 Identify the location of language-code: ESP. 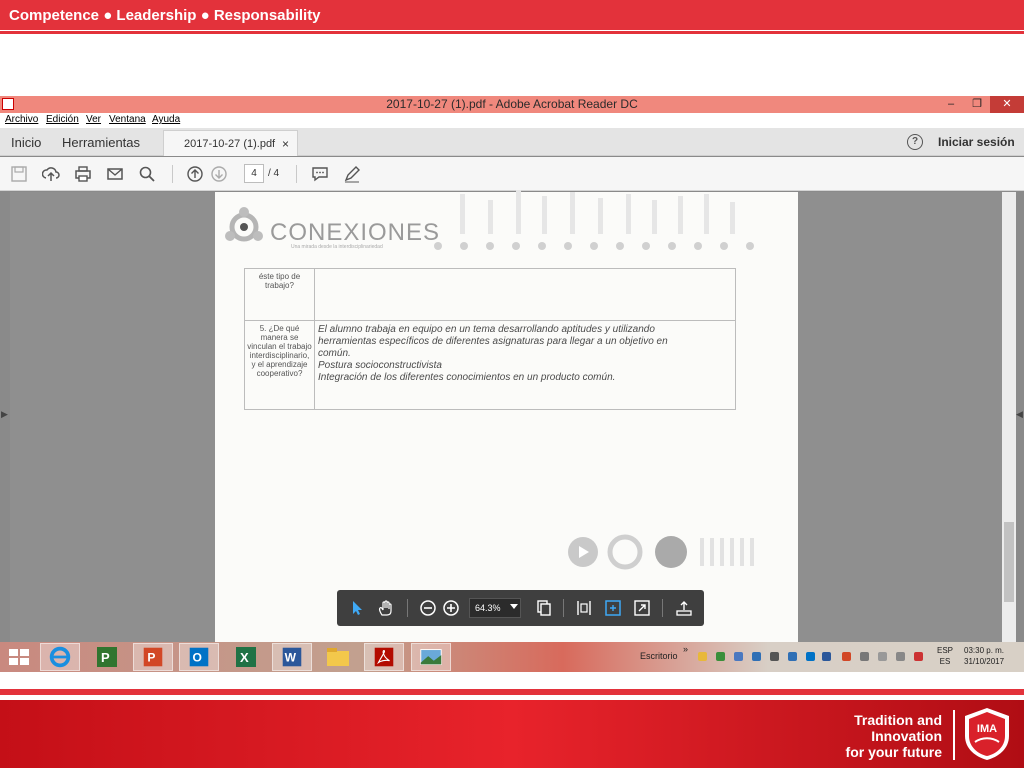
(945, 650).